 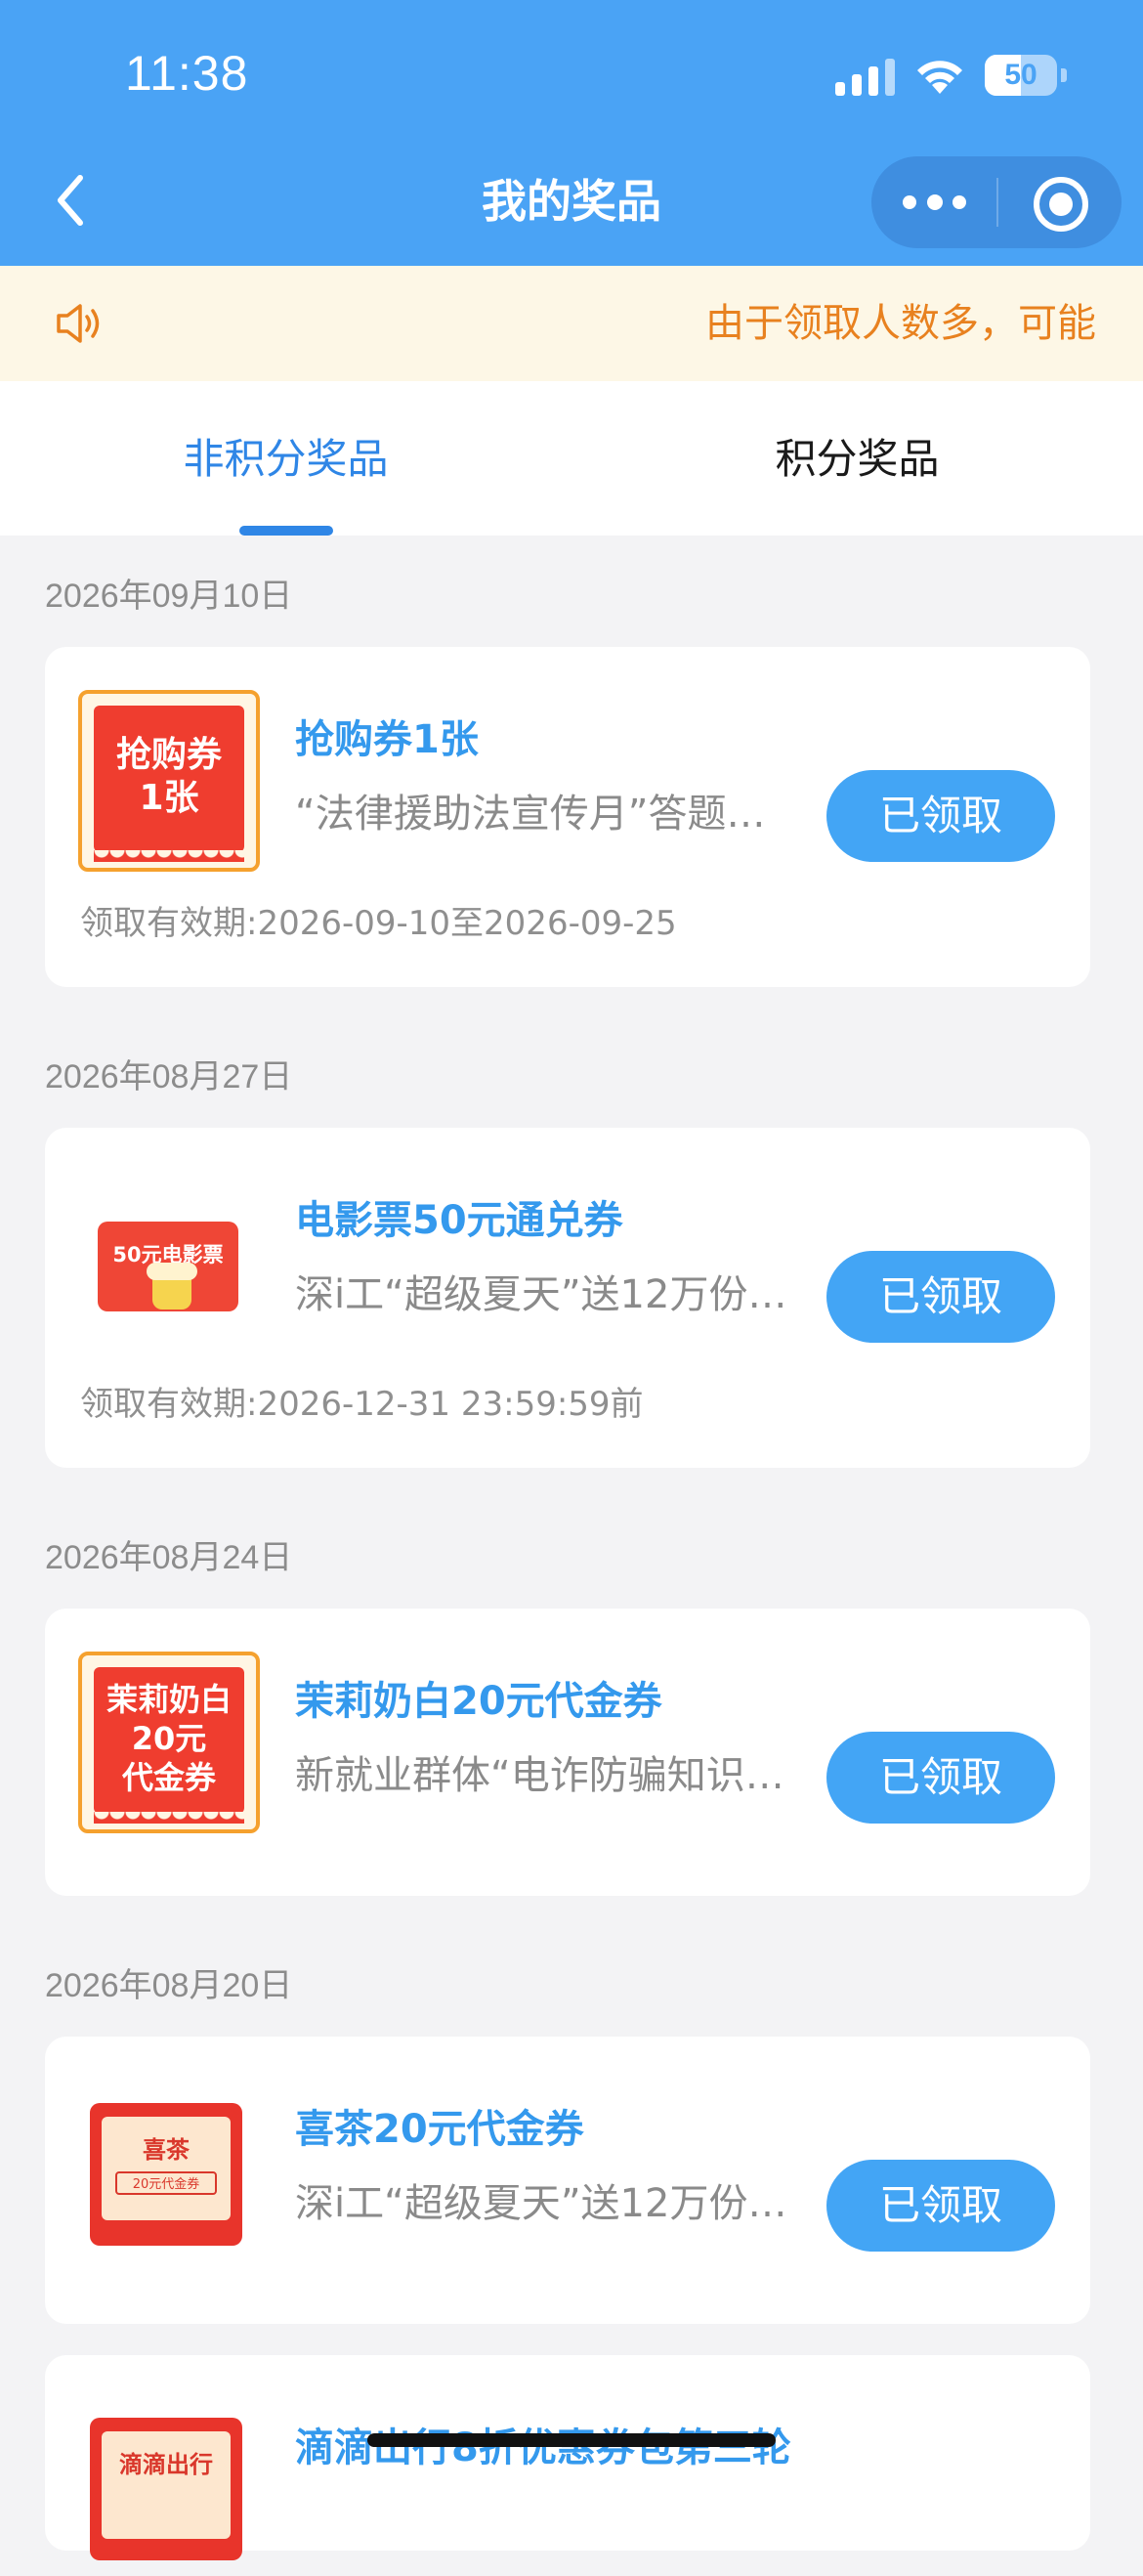 What do you see at coordinates (387, 739) in the screenshot?
I see `prize-title: 抢购券1张` at bounding box center [387, 739].